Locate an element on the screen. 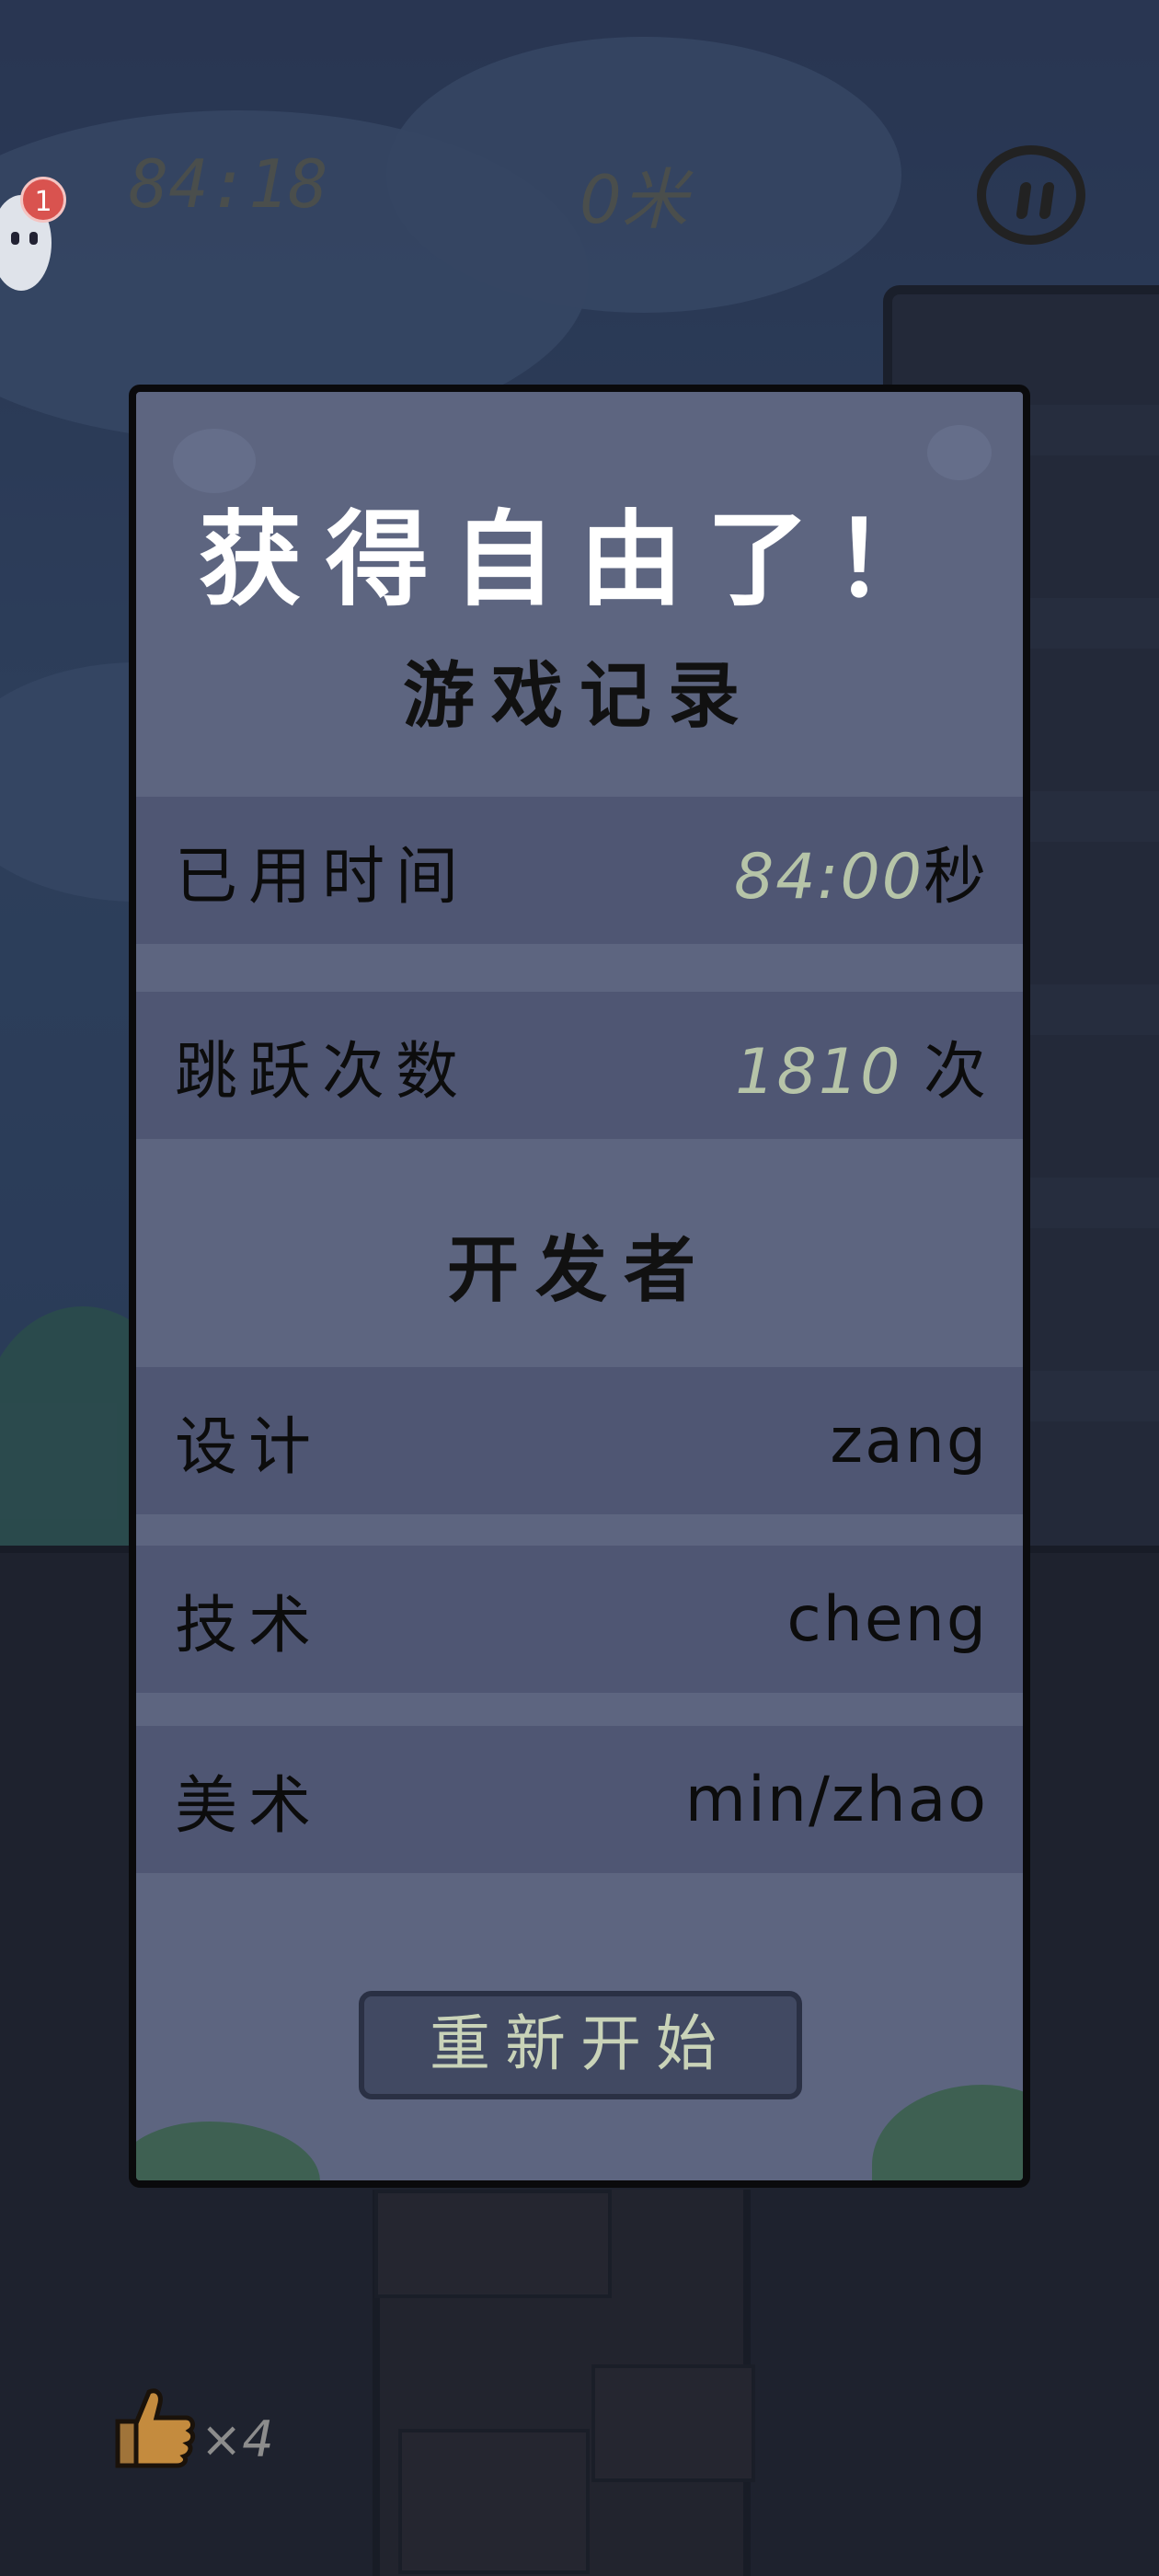 This screenshot has width=1159, height=2576. decoration is located at coordinates (959, 452).